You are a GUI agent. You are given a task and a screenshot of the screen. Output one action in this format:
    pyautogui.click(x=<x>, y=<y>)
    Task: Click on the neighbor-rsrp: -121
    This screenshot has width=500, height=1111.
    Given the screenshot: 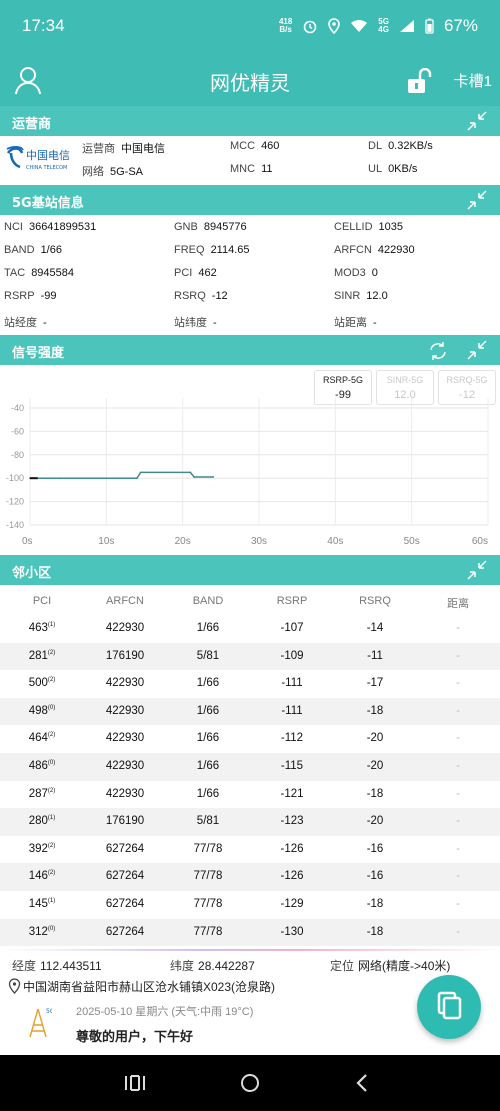 What is the action you would take?
    pyautogui.click(x=292, y=793)
    